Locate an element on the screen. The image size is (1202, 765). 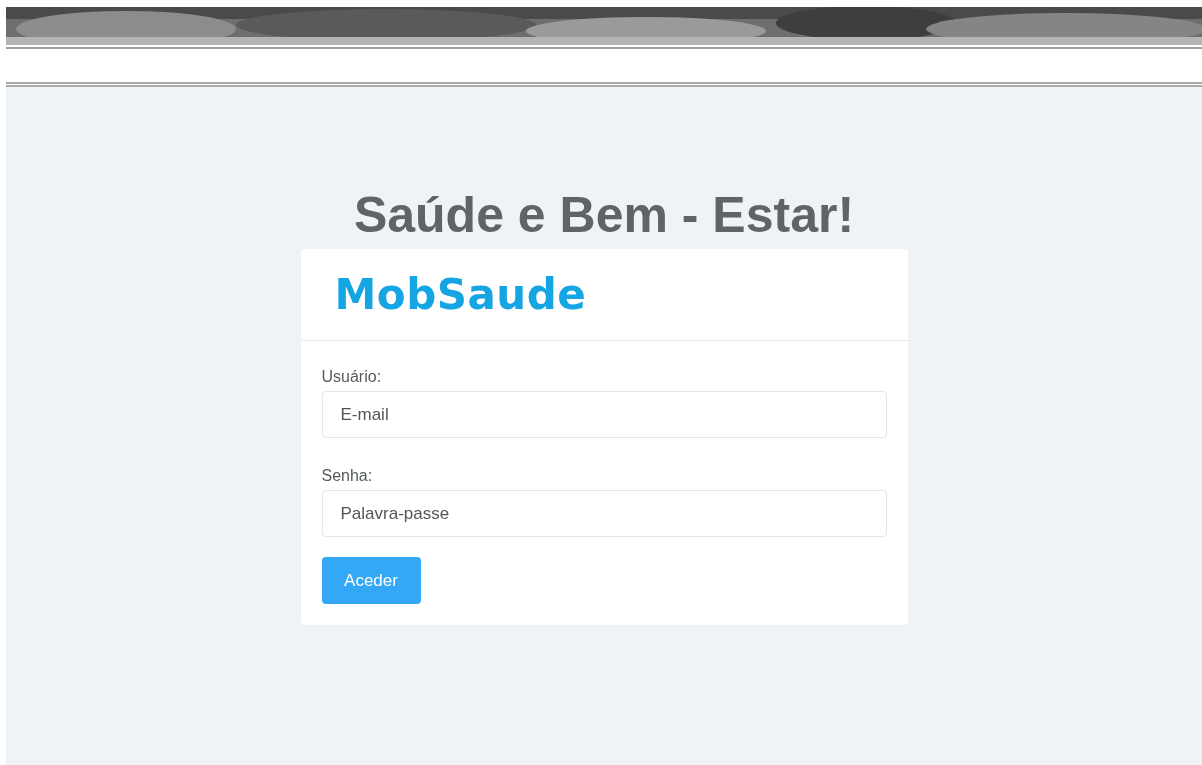
page-heading: Saúde e Bem - Estar! is located at coordinates (604, 215).